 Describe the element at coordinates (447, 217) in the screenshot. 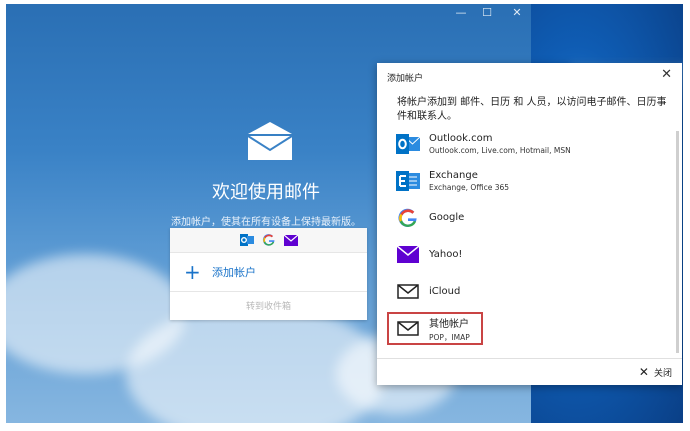

I see `account-name: Google` at that location.